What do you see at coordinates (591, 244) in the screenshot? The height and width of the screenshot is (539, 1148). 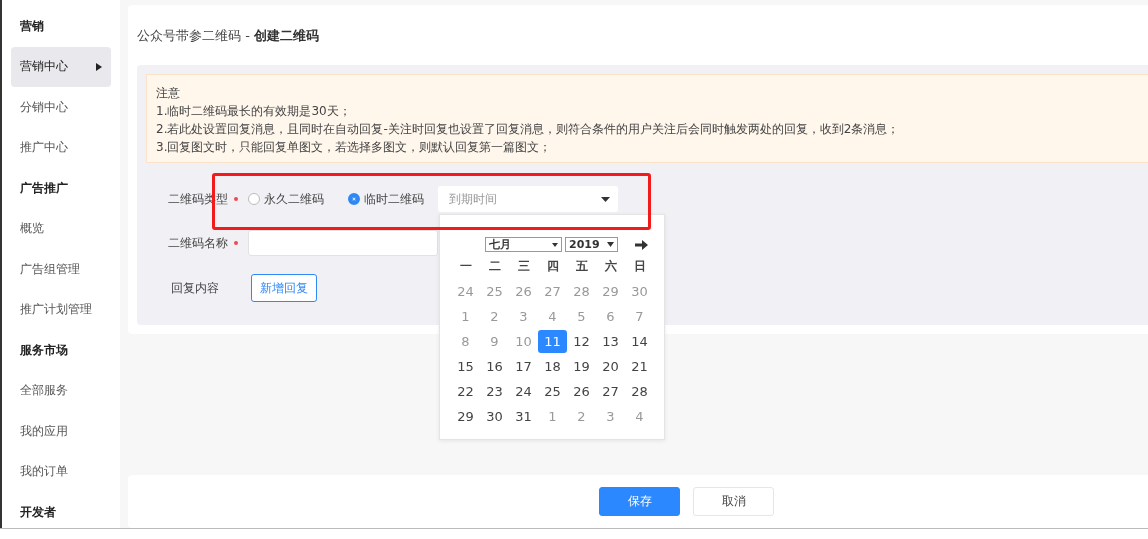 I see `year-select: 2019` at bounding box center [591, 244].